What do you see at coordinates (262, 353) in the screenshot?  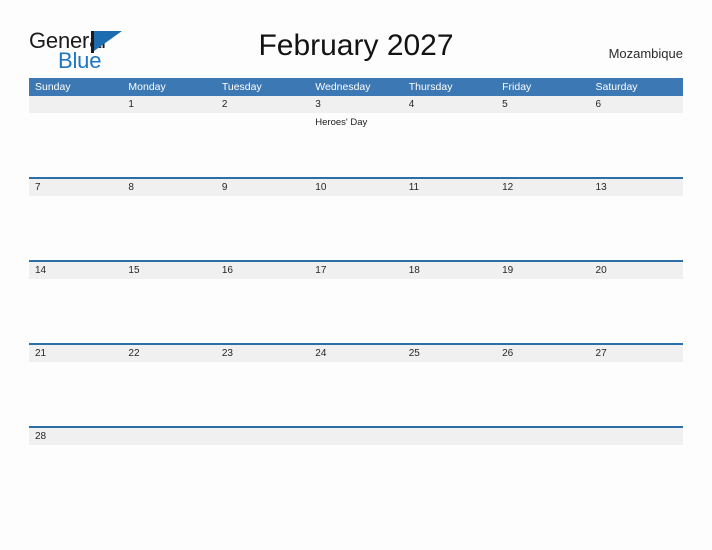 I see `day-cell: 23` at bounding box center [262, 353].